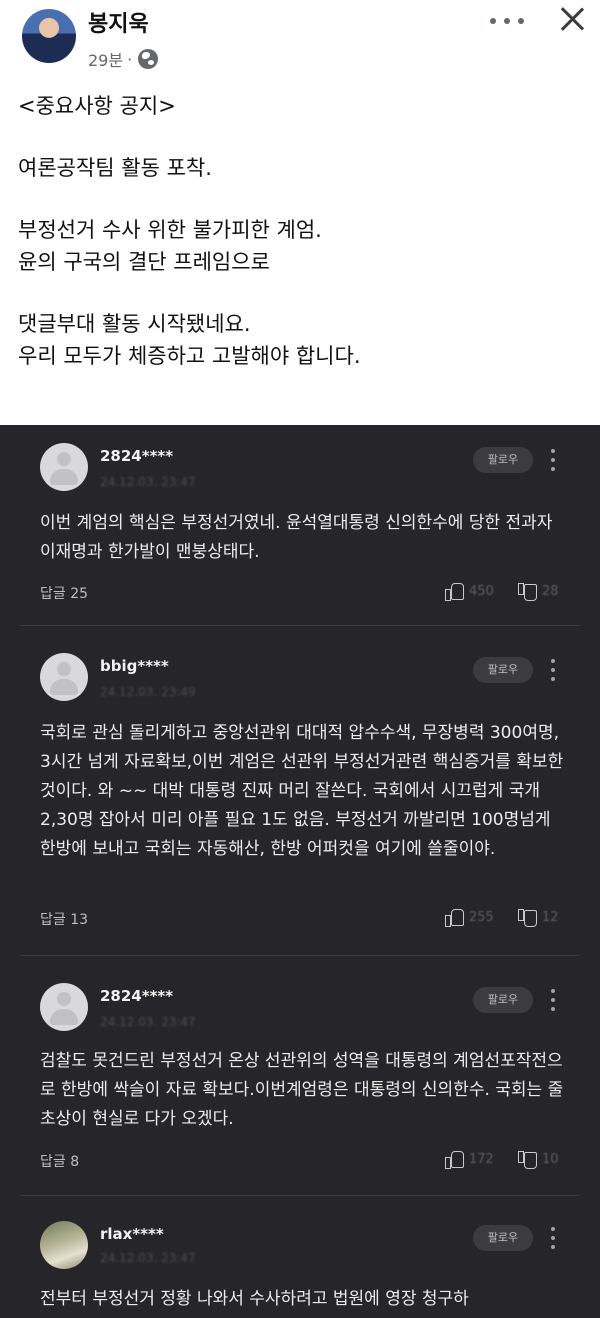 The height and width of the screenshot is (1318, 600). What do you see at coordinates (572, 19) in the screenshot?
I see `close-icon` at bounding box center [572, 19].